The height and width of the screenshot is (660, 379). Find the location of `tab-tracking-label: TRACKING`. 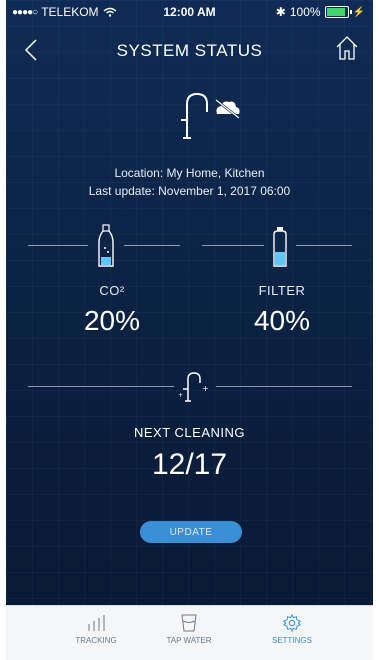

tab-tracking-label: TRACKING is located at coordinates (96, 640).